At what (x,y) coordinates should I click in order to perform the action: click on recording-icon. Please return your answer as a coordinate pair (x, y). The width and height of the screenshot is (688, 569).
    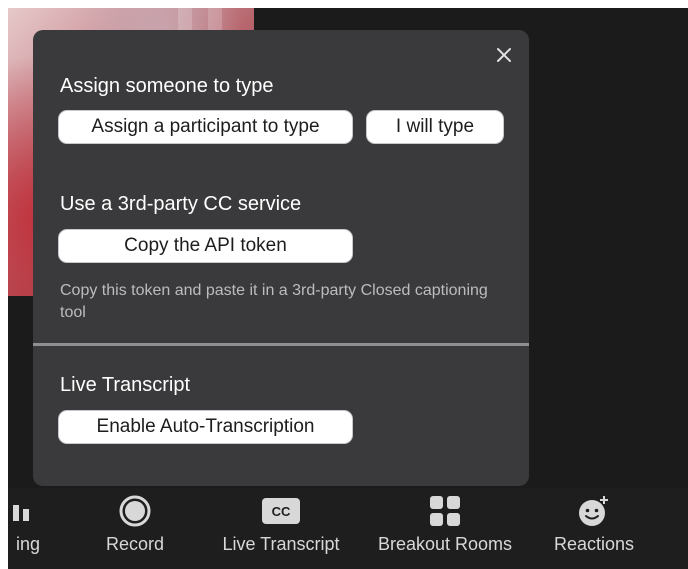
    Looking at the image, I should click on (18, 511).